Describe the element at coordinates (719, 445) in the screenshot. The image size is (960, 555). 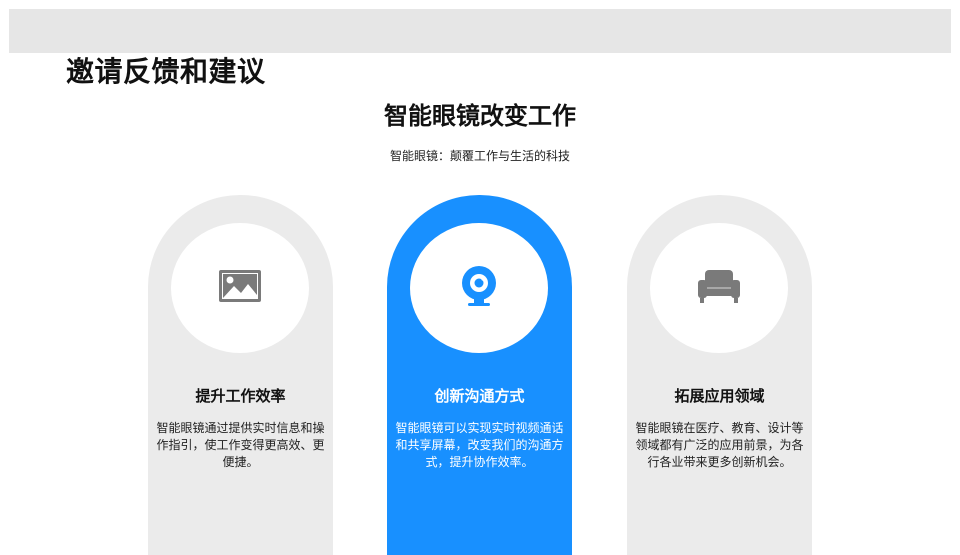
I see `card-description: 智能眼镜在医疗、教育、设计等领域都有广泛的应用前景，为各行各业带来更多创新机会。` at that location.